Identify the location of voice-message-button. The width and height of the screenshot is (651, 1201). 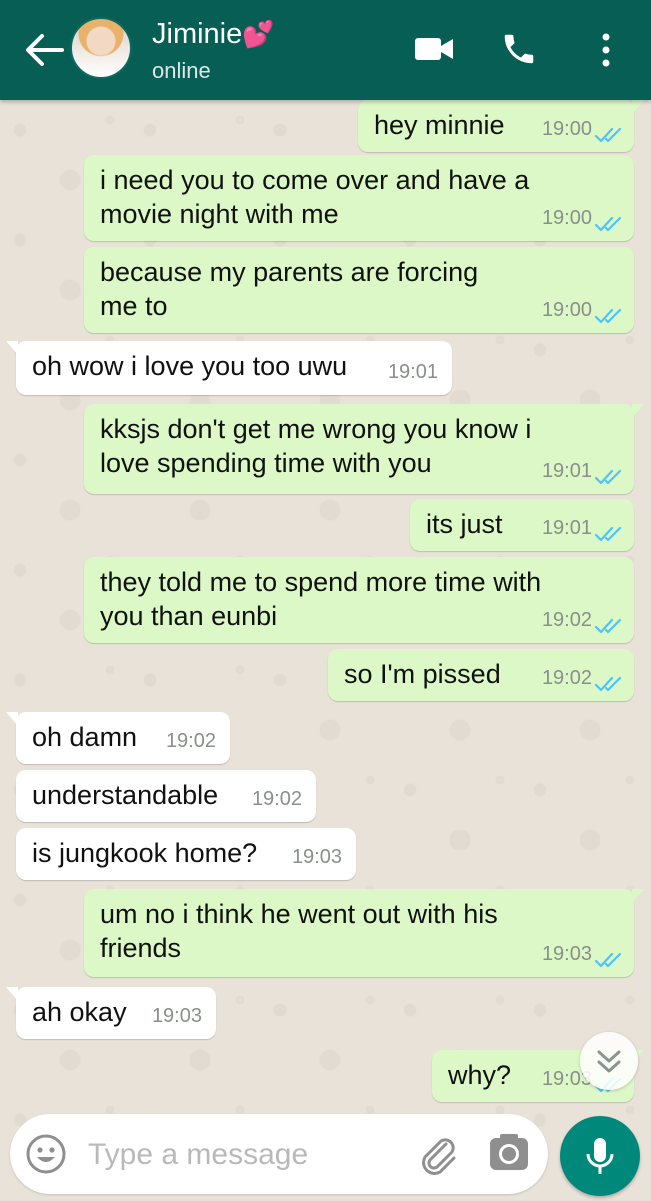
(600, 1156).